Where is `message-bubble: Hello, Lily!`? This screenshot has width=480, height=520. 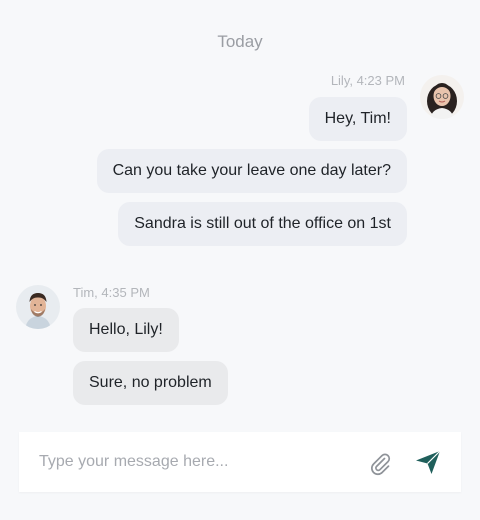
message-bubble: Hello, Lily! is located at coordinates (126, 330).